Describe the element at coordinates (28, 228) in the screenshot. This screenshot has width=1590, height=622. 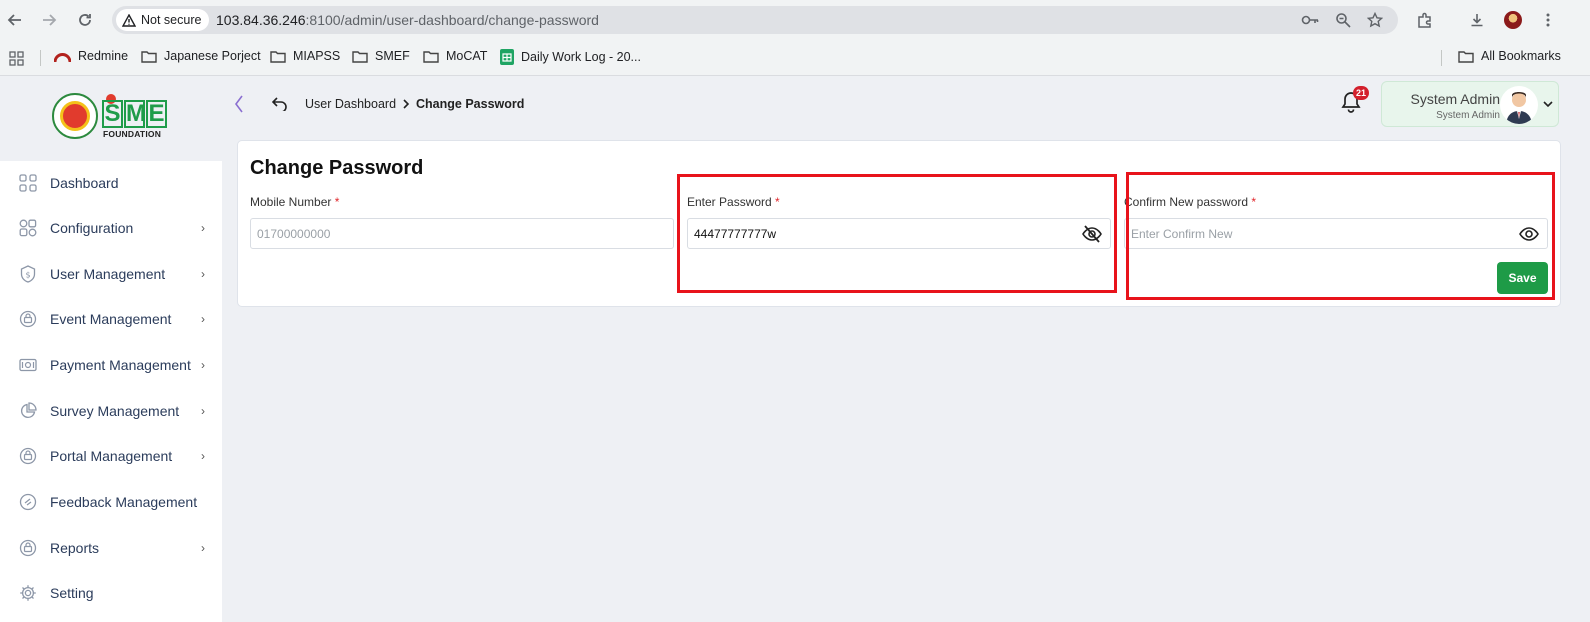
I see `config-icon` at that location.